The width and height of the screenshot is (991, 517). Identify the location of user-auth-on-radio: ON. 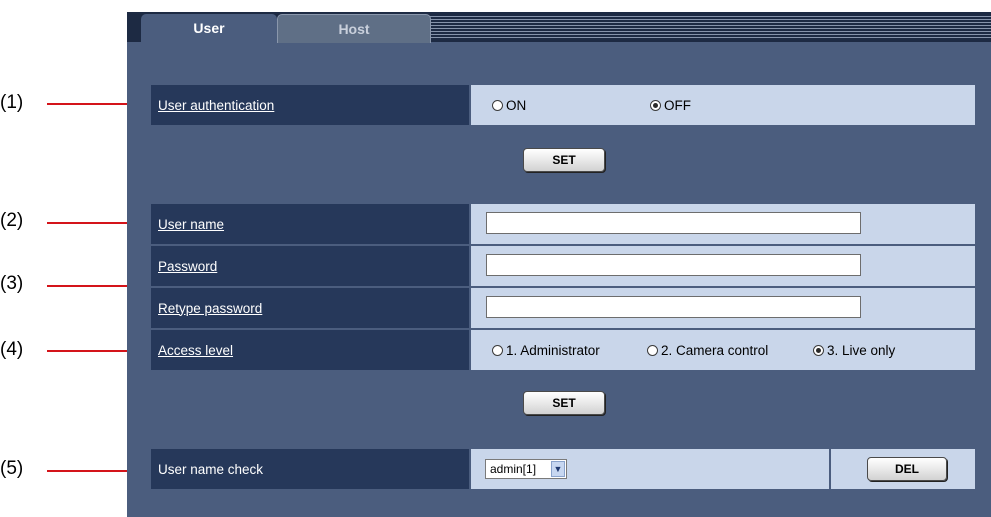
(509, 105).